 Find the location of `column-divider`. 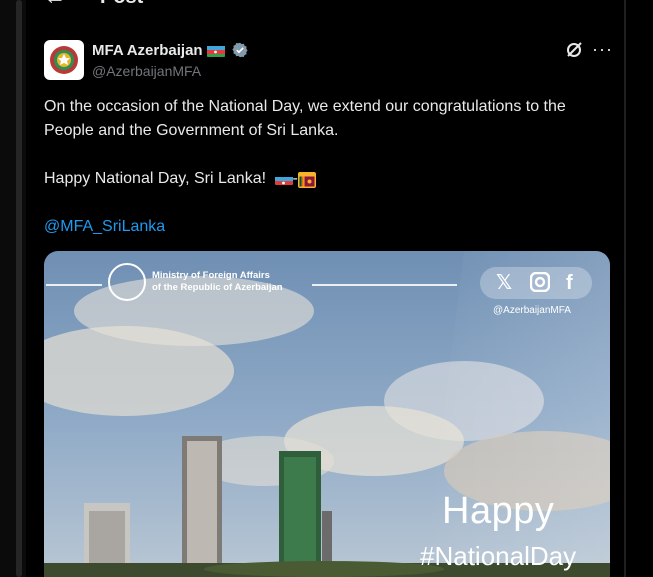

column-divider is located at coordinates (625, 288).